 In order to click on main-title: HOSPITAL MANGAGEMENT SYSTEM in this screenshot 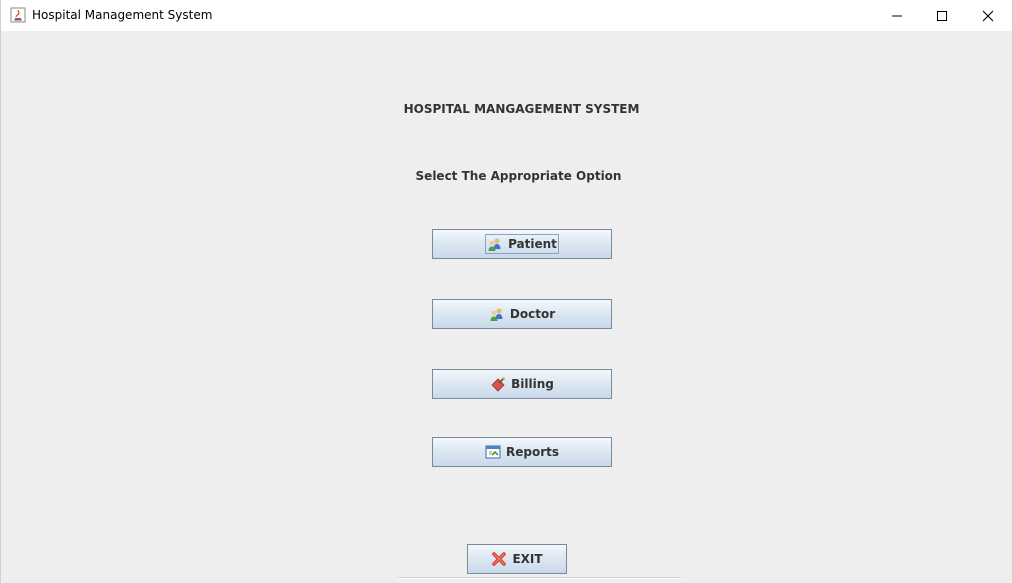, I will do `click(521, 109)`.